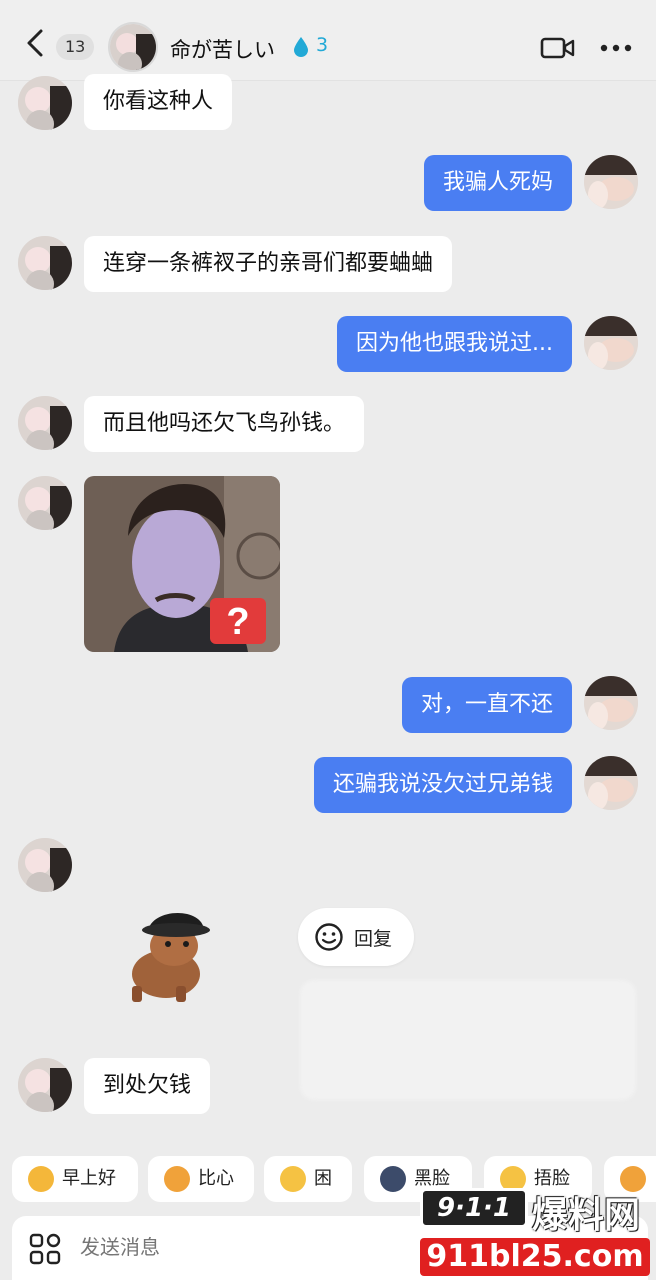 This screenshot has height=1280, width=656. I want to click on sleepy-emoji-icon, so click(293, 1179).